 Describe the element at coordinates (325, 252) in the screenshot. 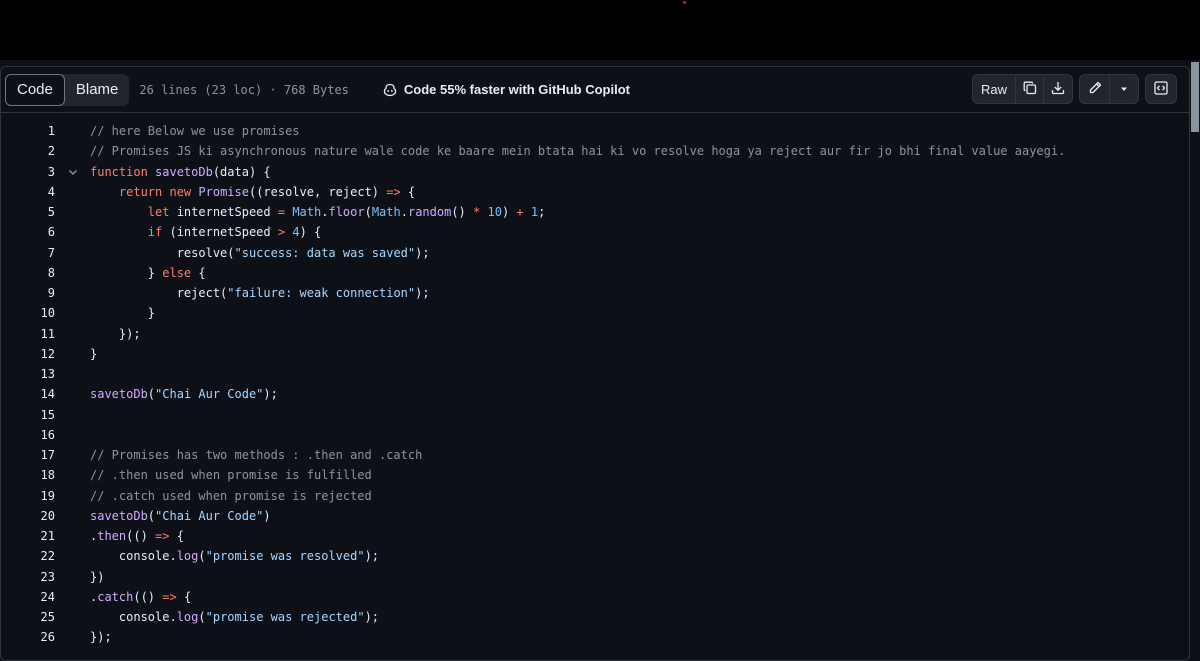

I see `code-token: "success: data was saved"` at that location.